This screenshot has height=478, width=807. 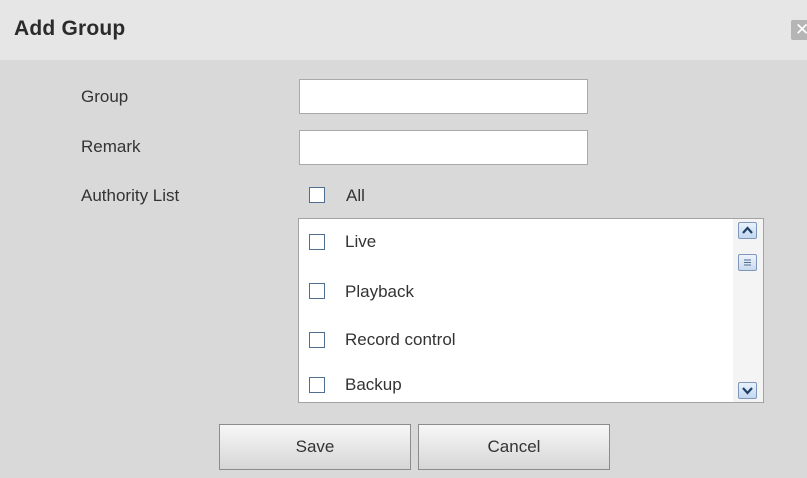 What do you see at coordinates (317, 340) in the screenshot?
I see `record-control-checkbox` at bounding box center [317, 340].